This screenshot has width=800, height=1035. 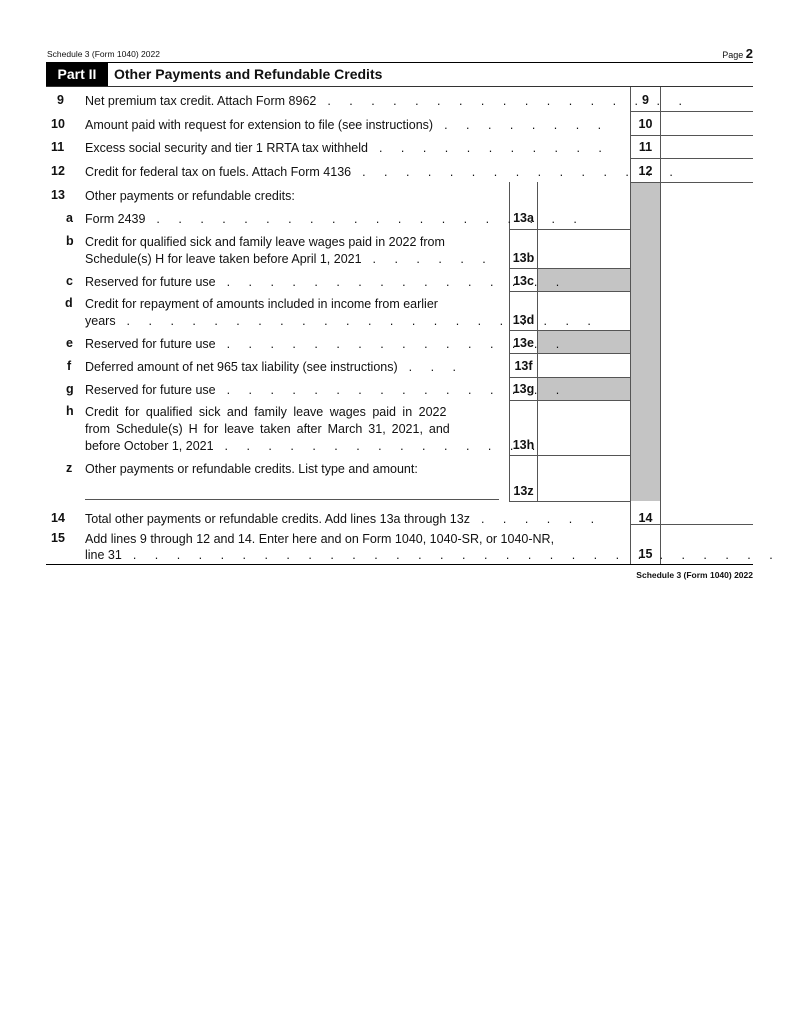 What do you see at coordinates (523, 491) in the screenshot?
I see `line-13z-box-label: 13z` at bounding box center [523, 491].